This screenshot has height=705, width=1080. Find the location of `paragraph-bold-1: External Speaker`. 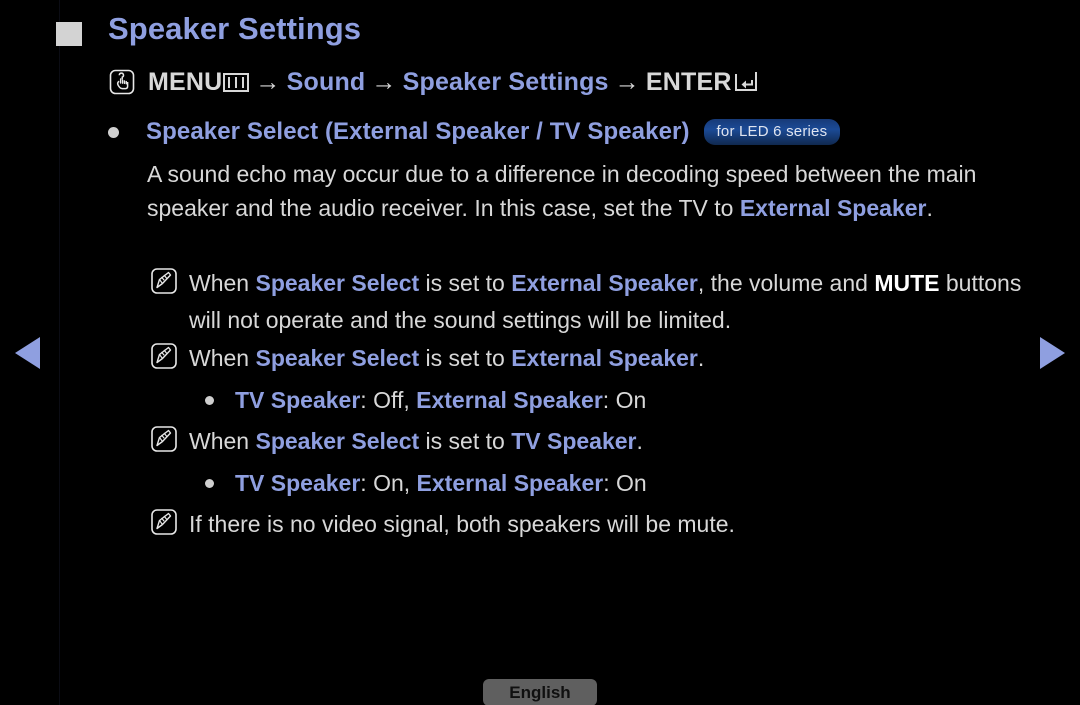

paragraph-bold-1: External Speaker is located at coordinates (833, 208).